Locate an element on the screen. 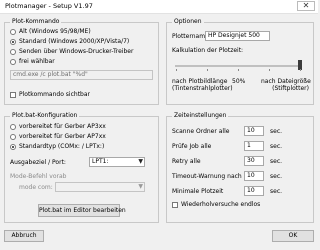  plotbat-legend: Plot.bat-Konfiguration is located at coordinates (45, 116).